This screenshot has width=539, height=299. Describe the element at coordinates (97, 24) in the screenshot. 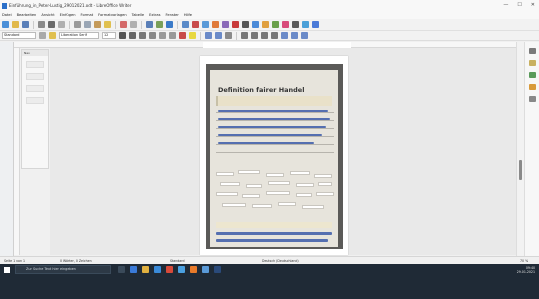

I see `paste-icon` at that location.